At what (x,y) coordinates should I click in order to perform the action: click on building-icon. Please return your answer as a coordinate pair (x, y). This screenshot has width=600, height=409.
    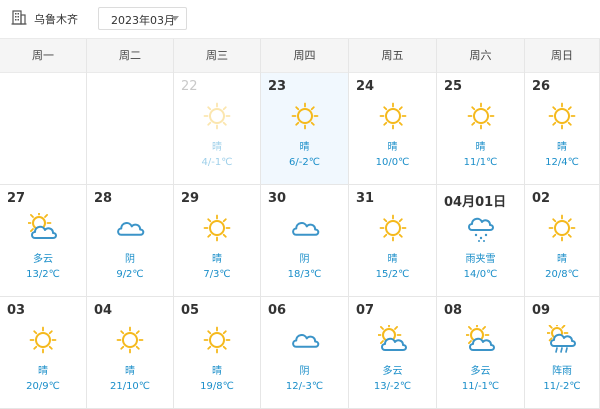
    Looking at the image, I should click on (19, 17).